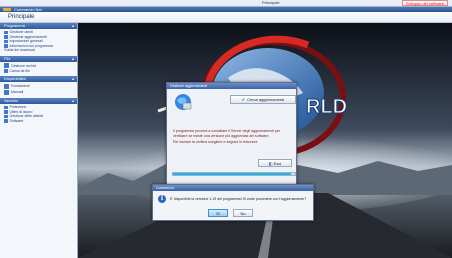 The image size is (452, 258). What do you see at coordinates (243, 213) in the screenshot?
I see `no-button: No` at bounding box center [243, 213].